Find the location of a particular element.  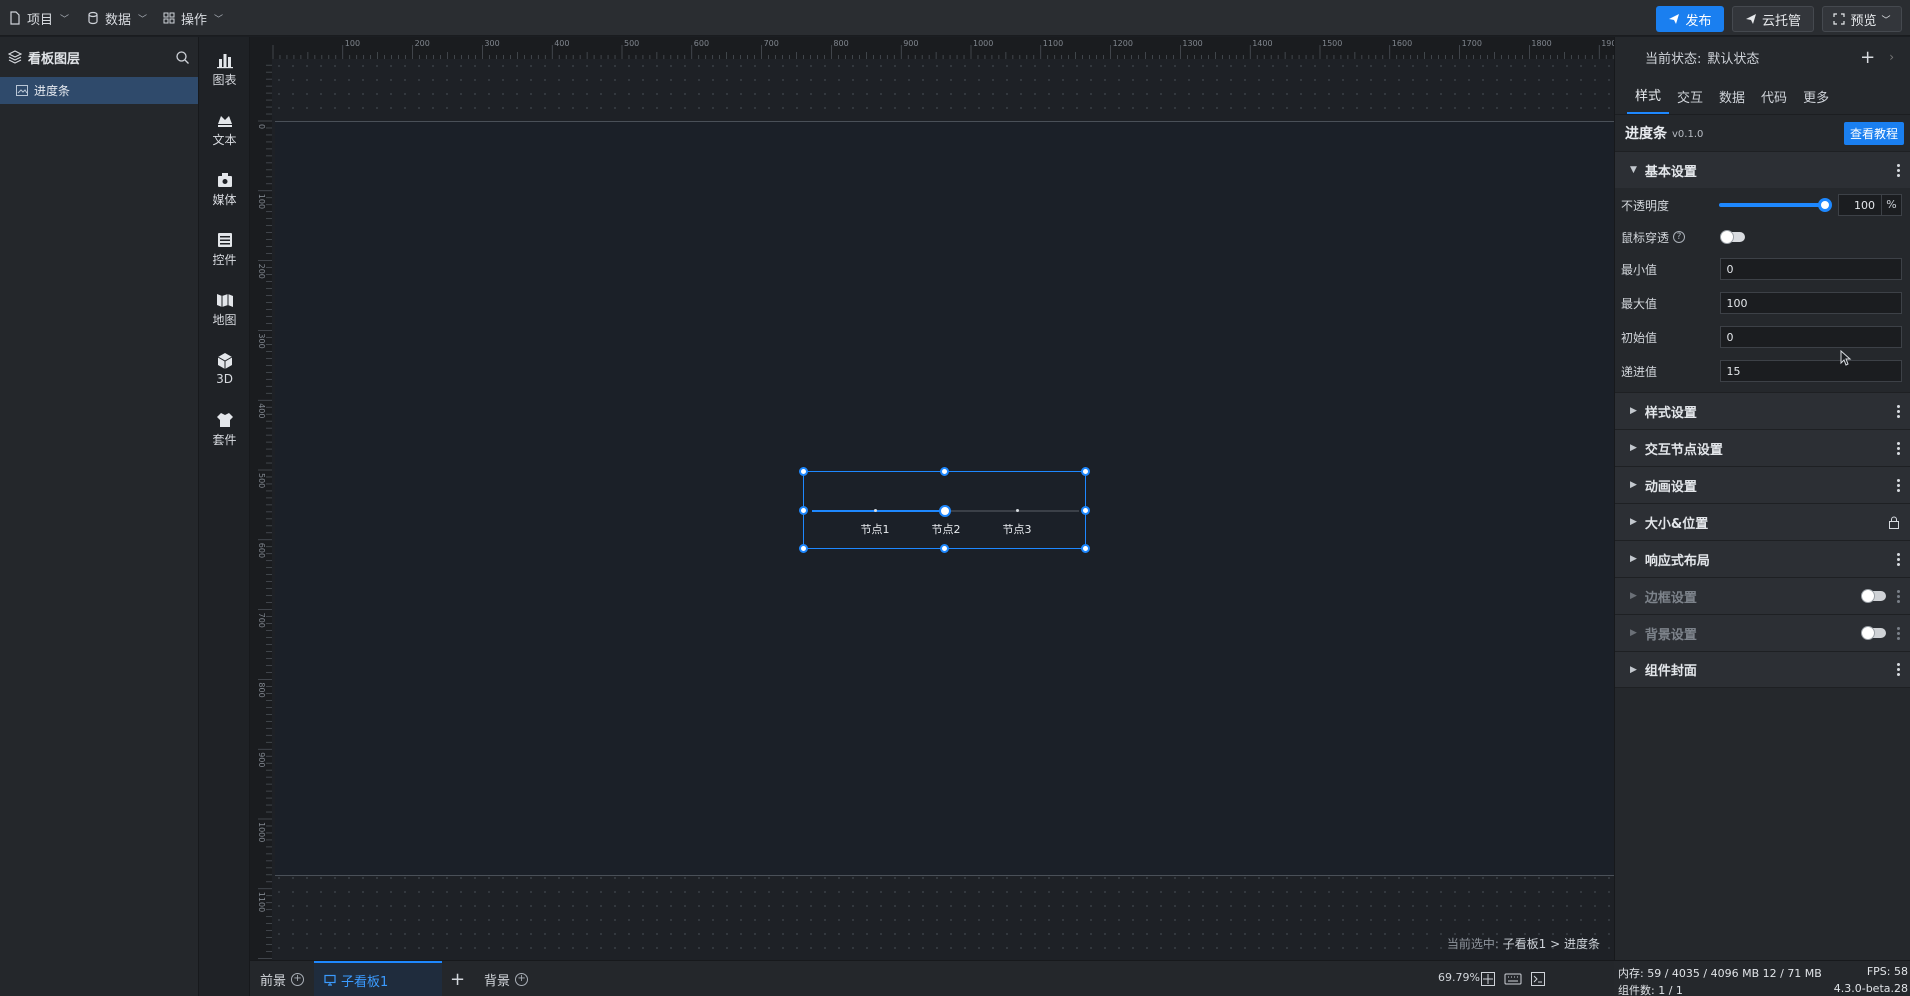

caret-right-icon: ▶ is located at coordinates (1633, 522).